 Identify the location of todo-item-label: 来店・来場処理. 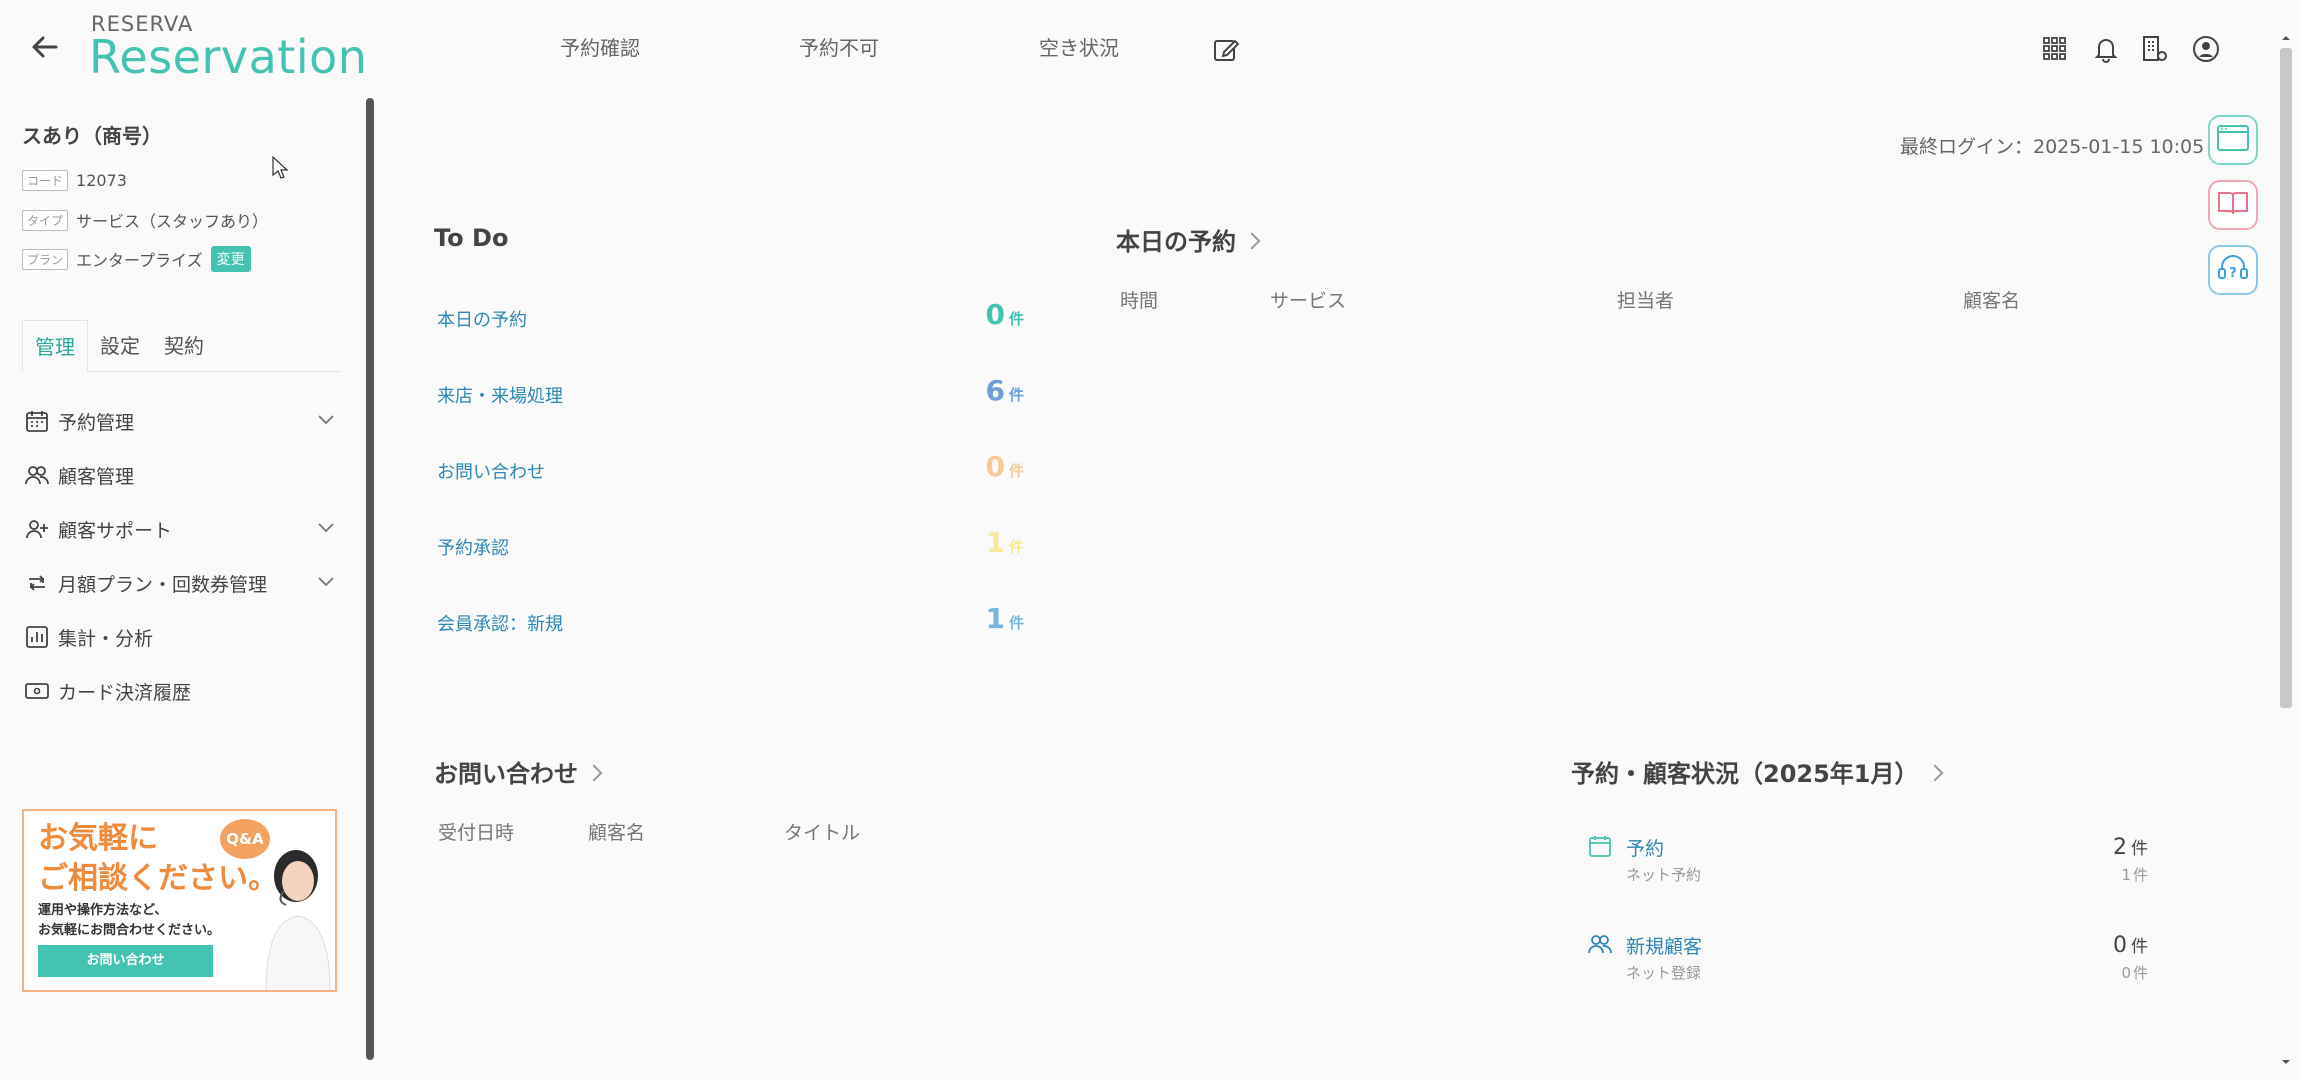
(500, 395).